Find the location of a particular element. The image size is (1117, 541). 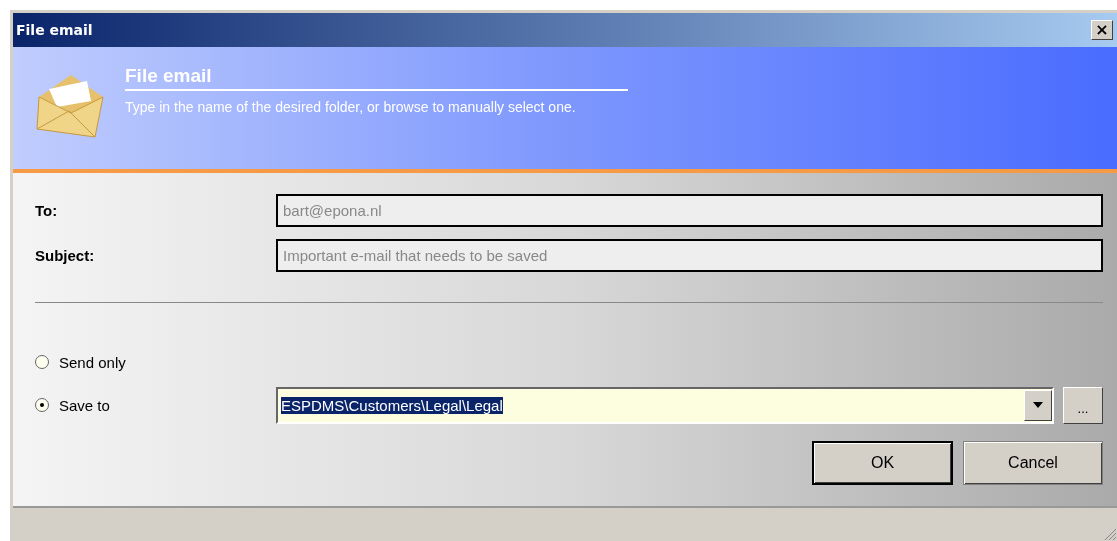

dropdown-button is located at coordinates (1038, 405).